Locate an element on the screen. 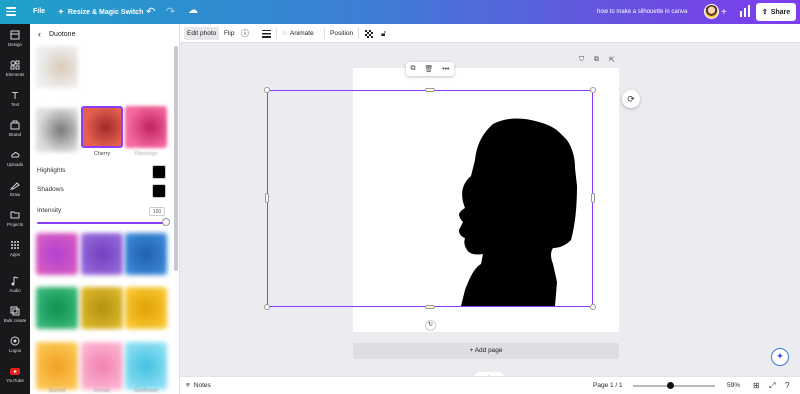  panel-scrollbar is located at coordinates (176, 158).